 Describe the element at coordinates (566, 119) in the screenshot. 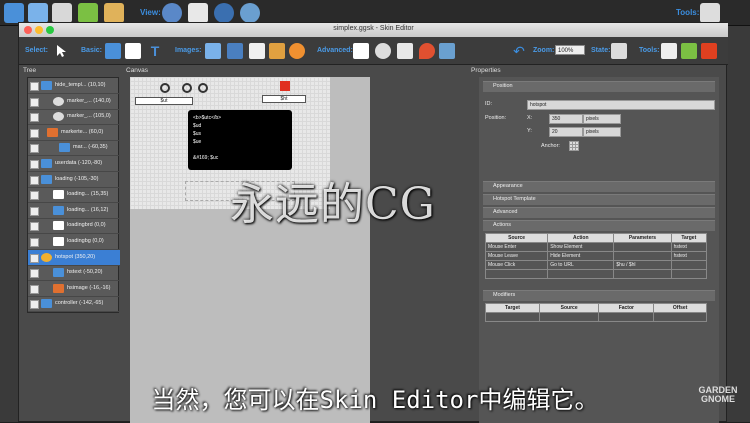

I see `x-input: 350` at that location.